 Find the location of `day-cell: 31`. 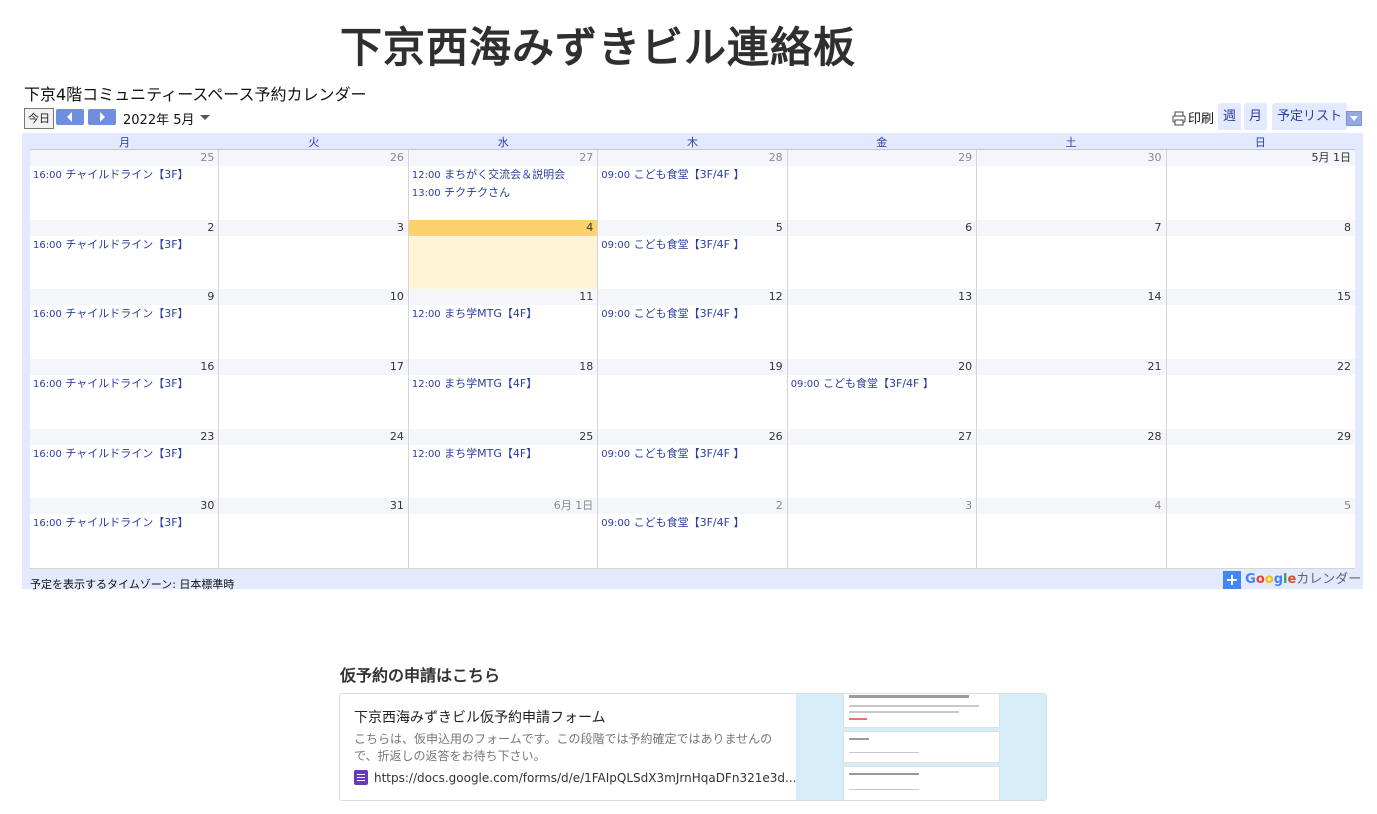

day-cell: 31 is located at coordinates (313, 533).